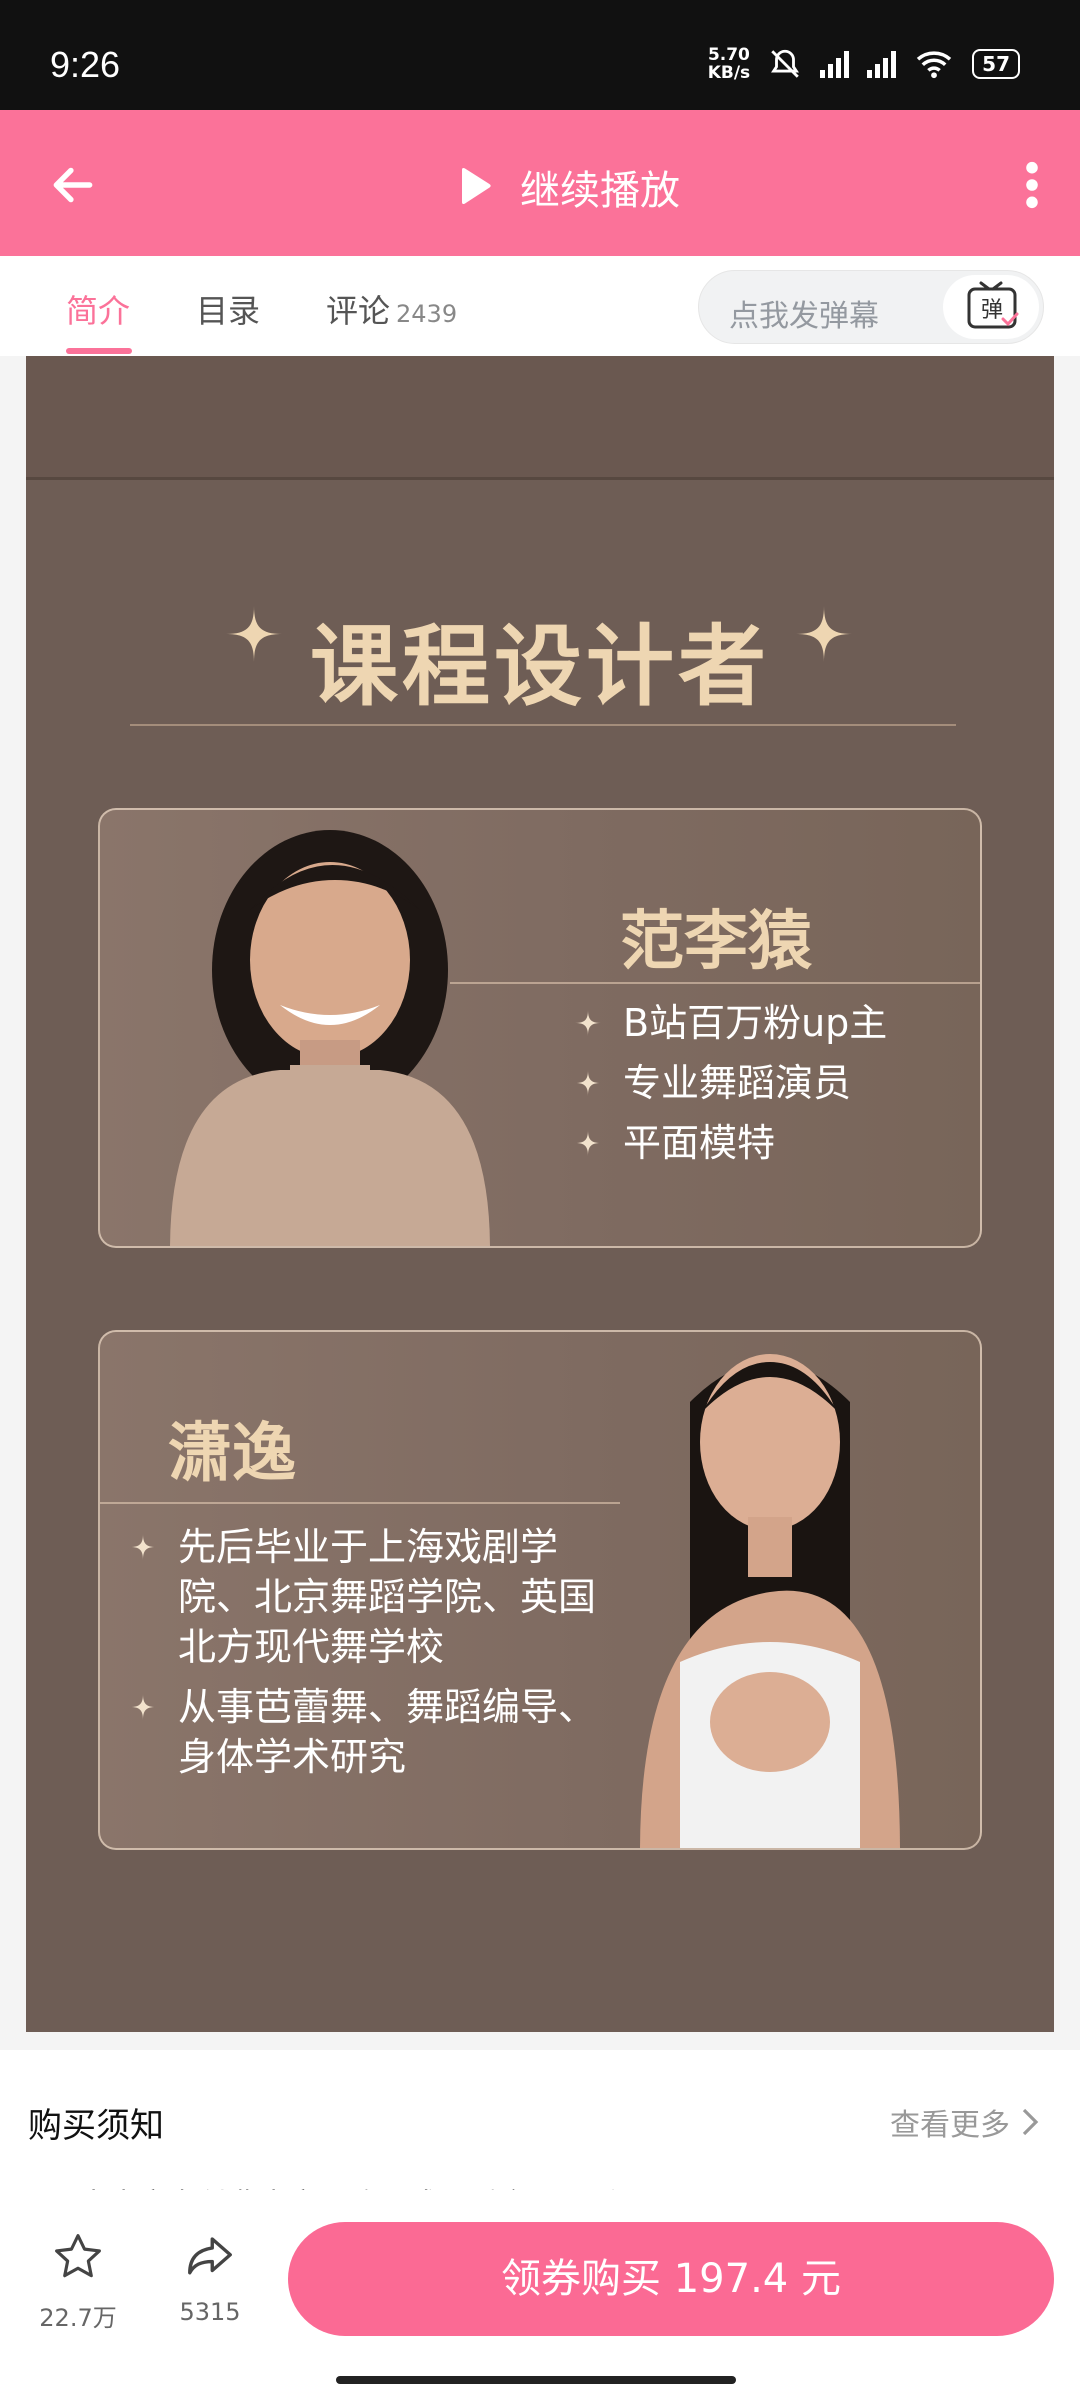 This screenshot has width=1080, height=2400. I want to click on tab-comments: 评论 2439, so click(391, 309).